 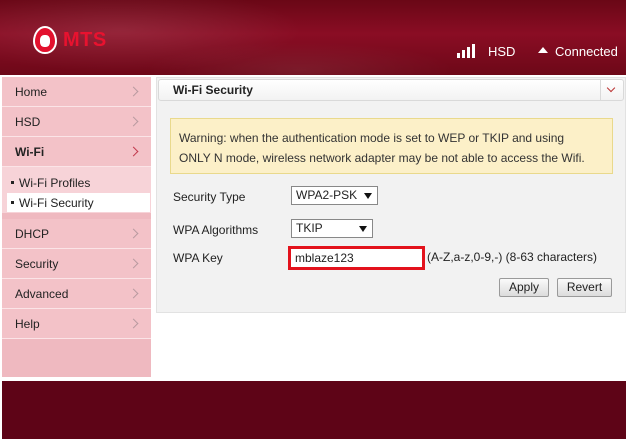 I want to click on wpa-algorithms-select: TKIP, so click(x=332, y=228).